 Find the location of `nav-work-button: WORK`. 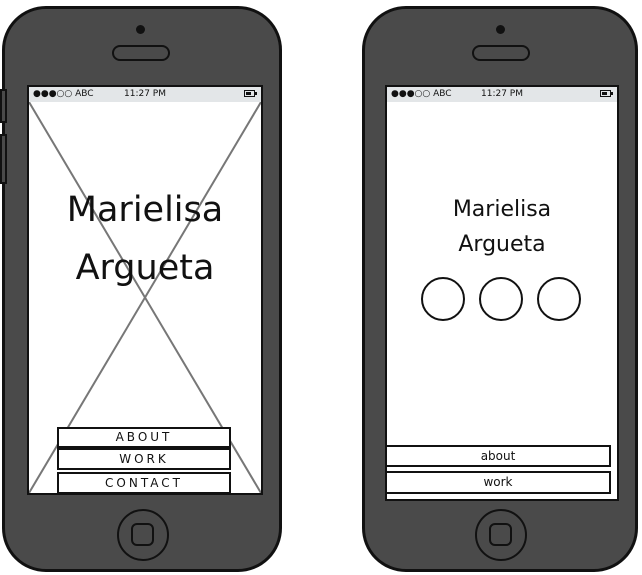

nav-work-button: WORK is located at coordinates (144, 459).